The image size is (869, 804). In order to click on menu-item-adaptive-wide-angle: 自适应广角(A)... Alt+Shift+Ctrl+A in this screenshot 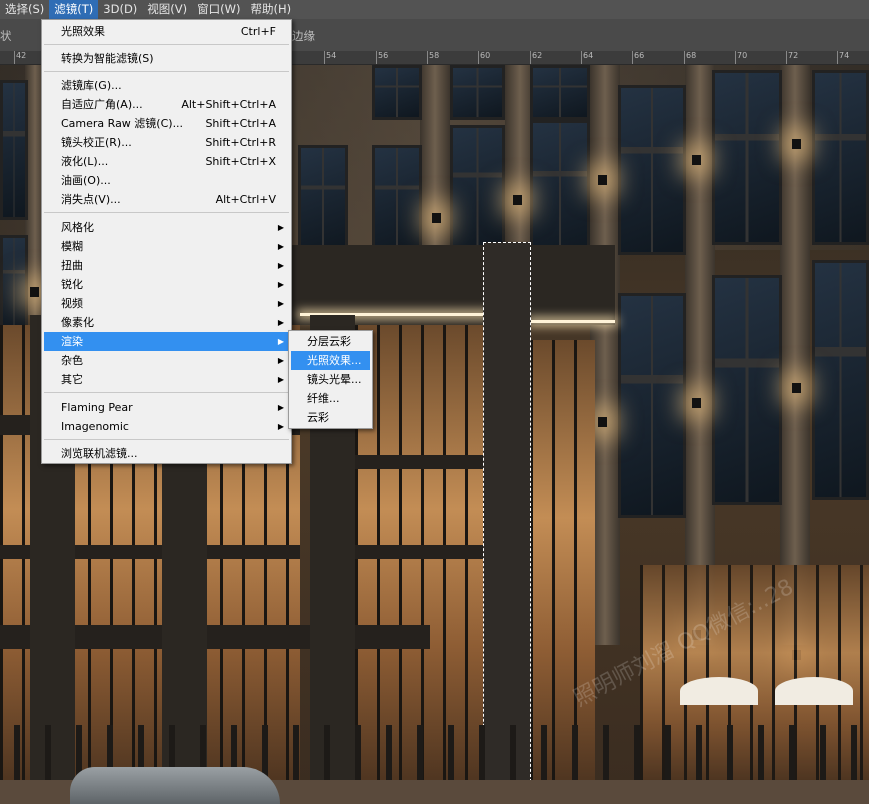, I will do `click(166, 104)`.